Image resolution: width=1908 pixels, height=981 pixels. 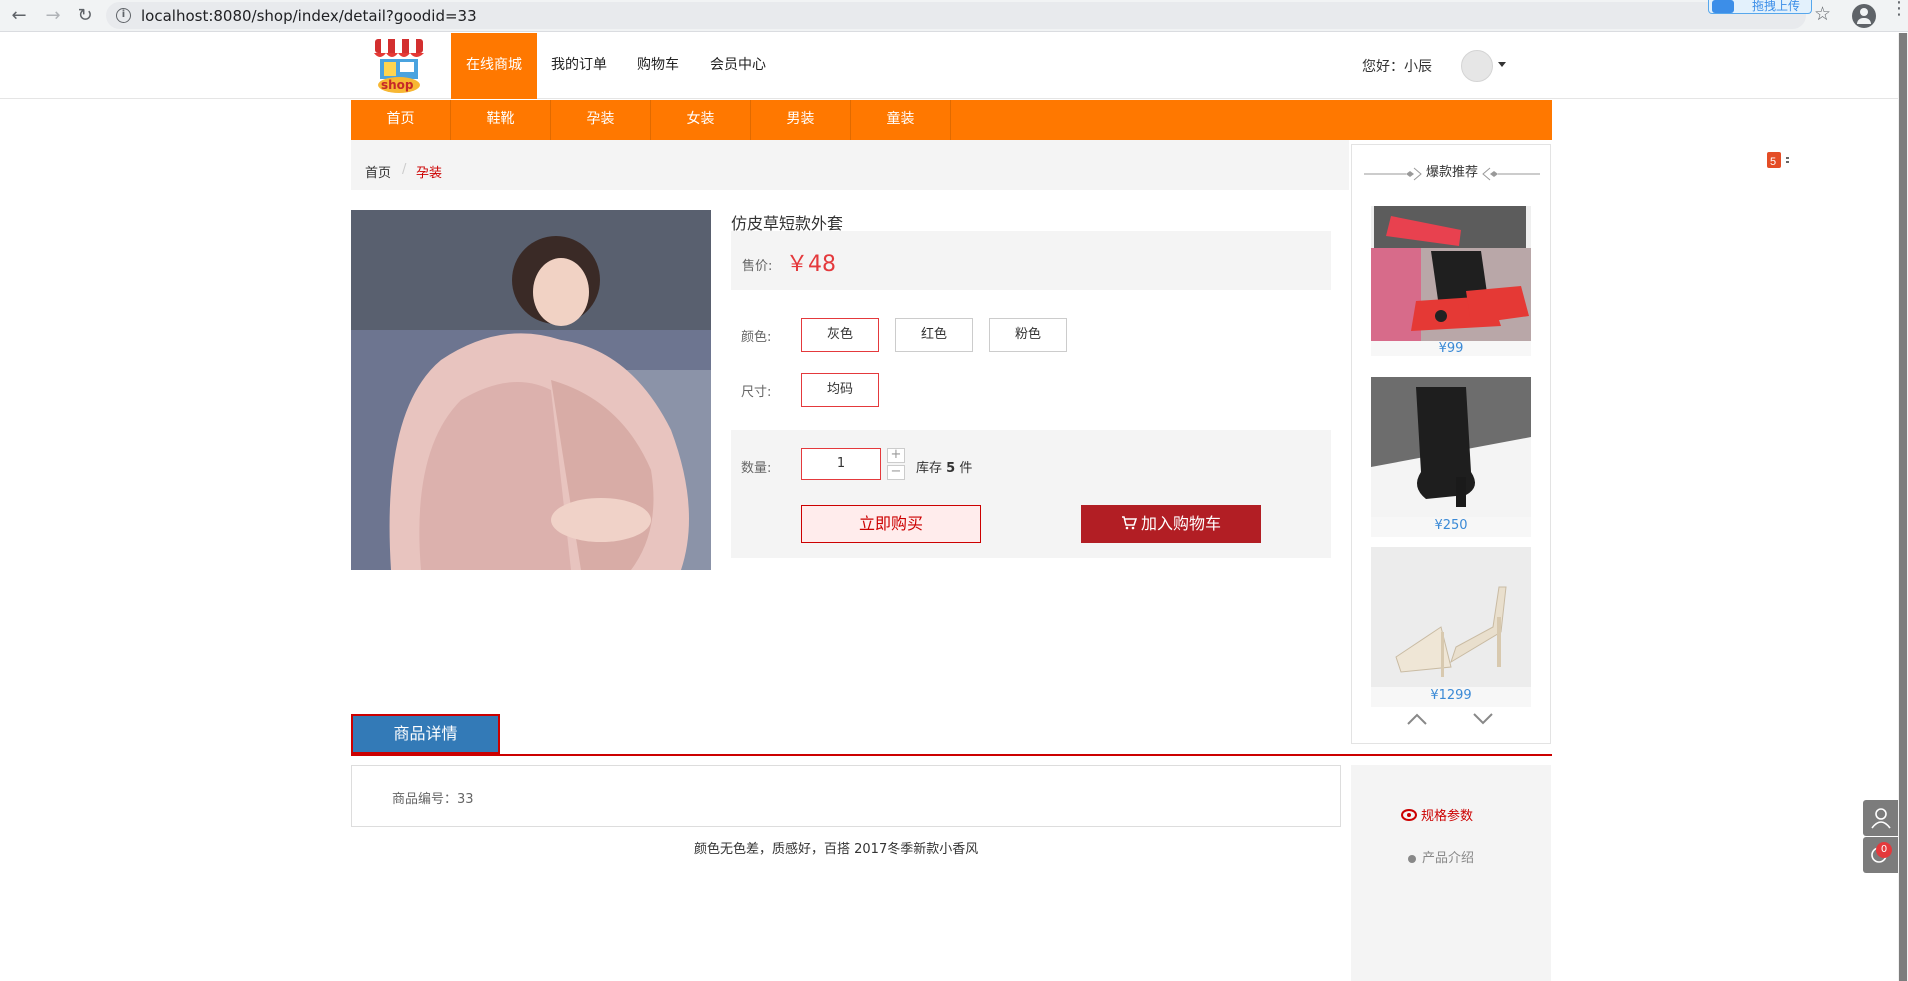 I want to click on color-option-pink: 粉色, so click(x=1028, y=335).